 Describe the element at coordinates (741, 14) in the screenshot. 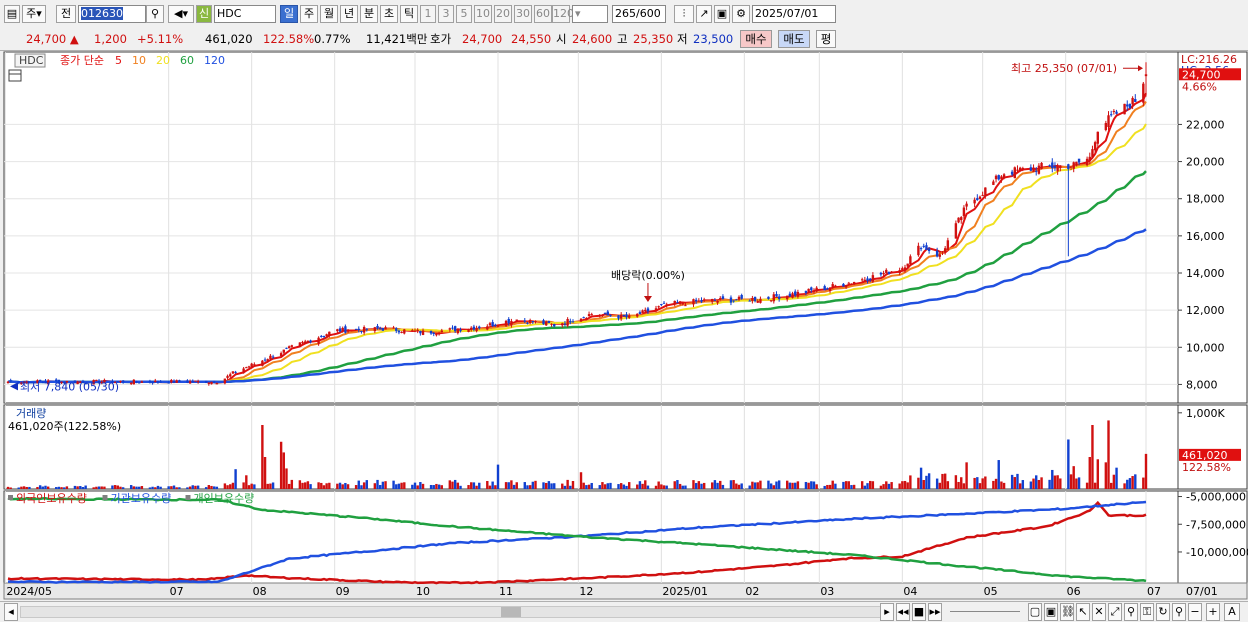

I see `settings-icon: ⚙` at that location.